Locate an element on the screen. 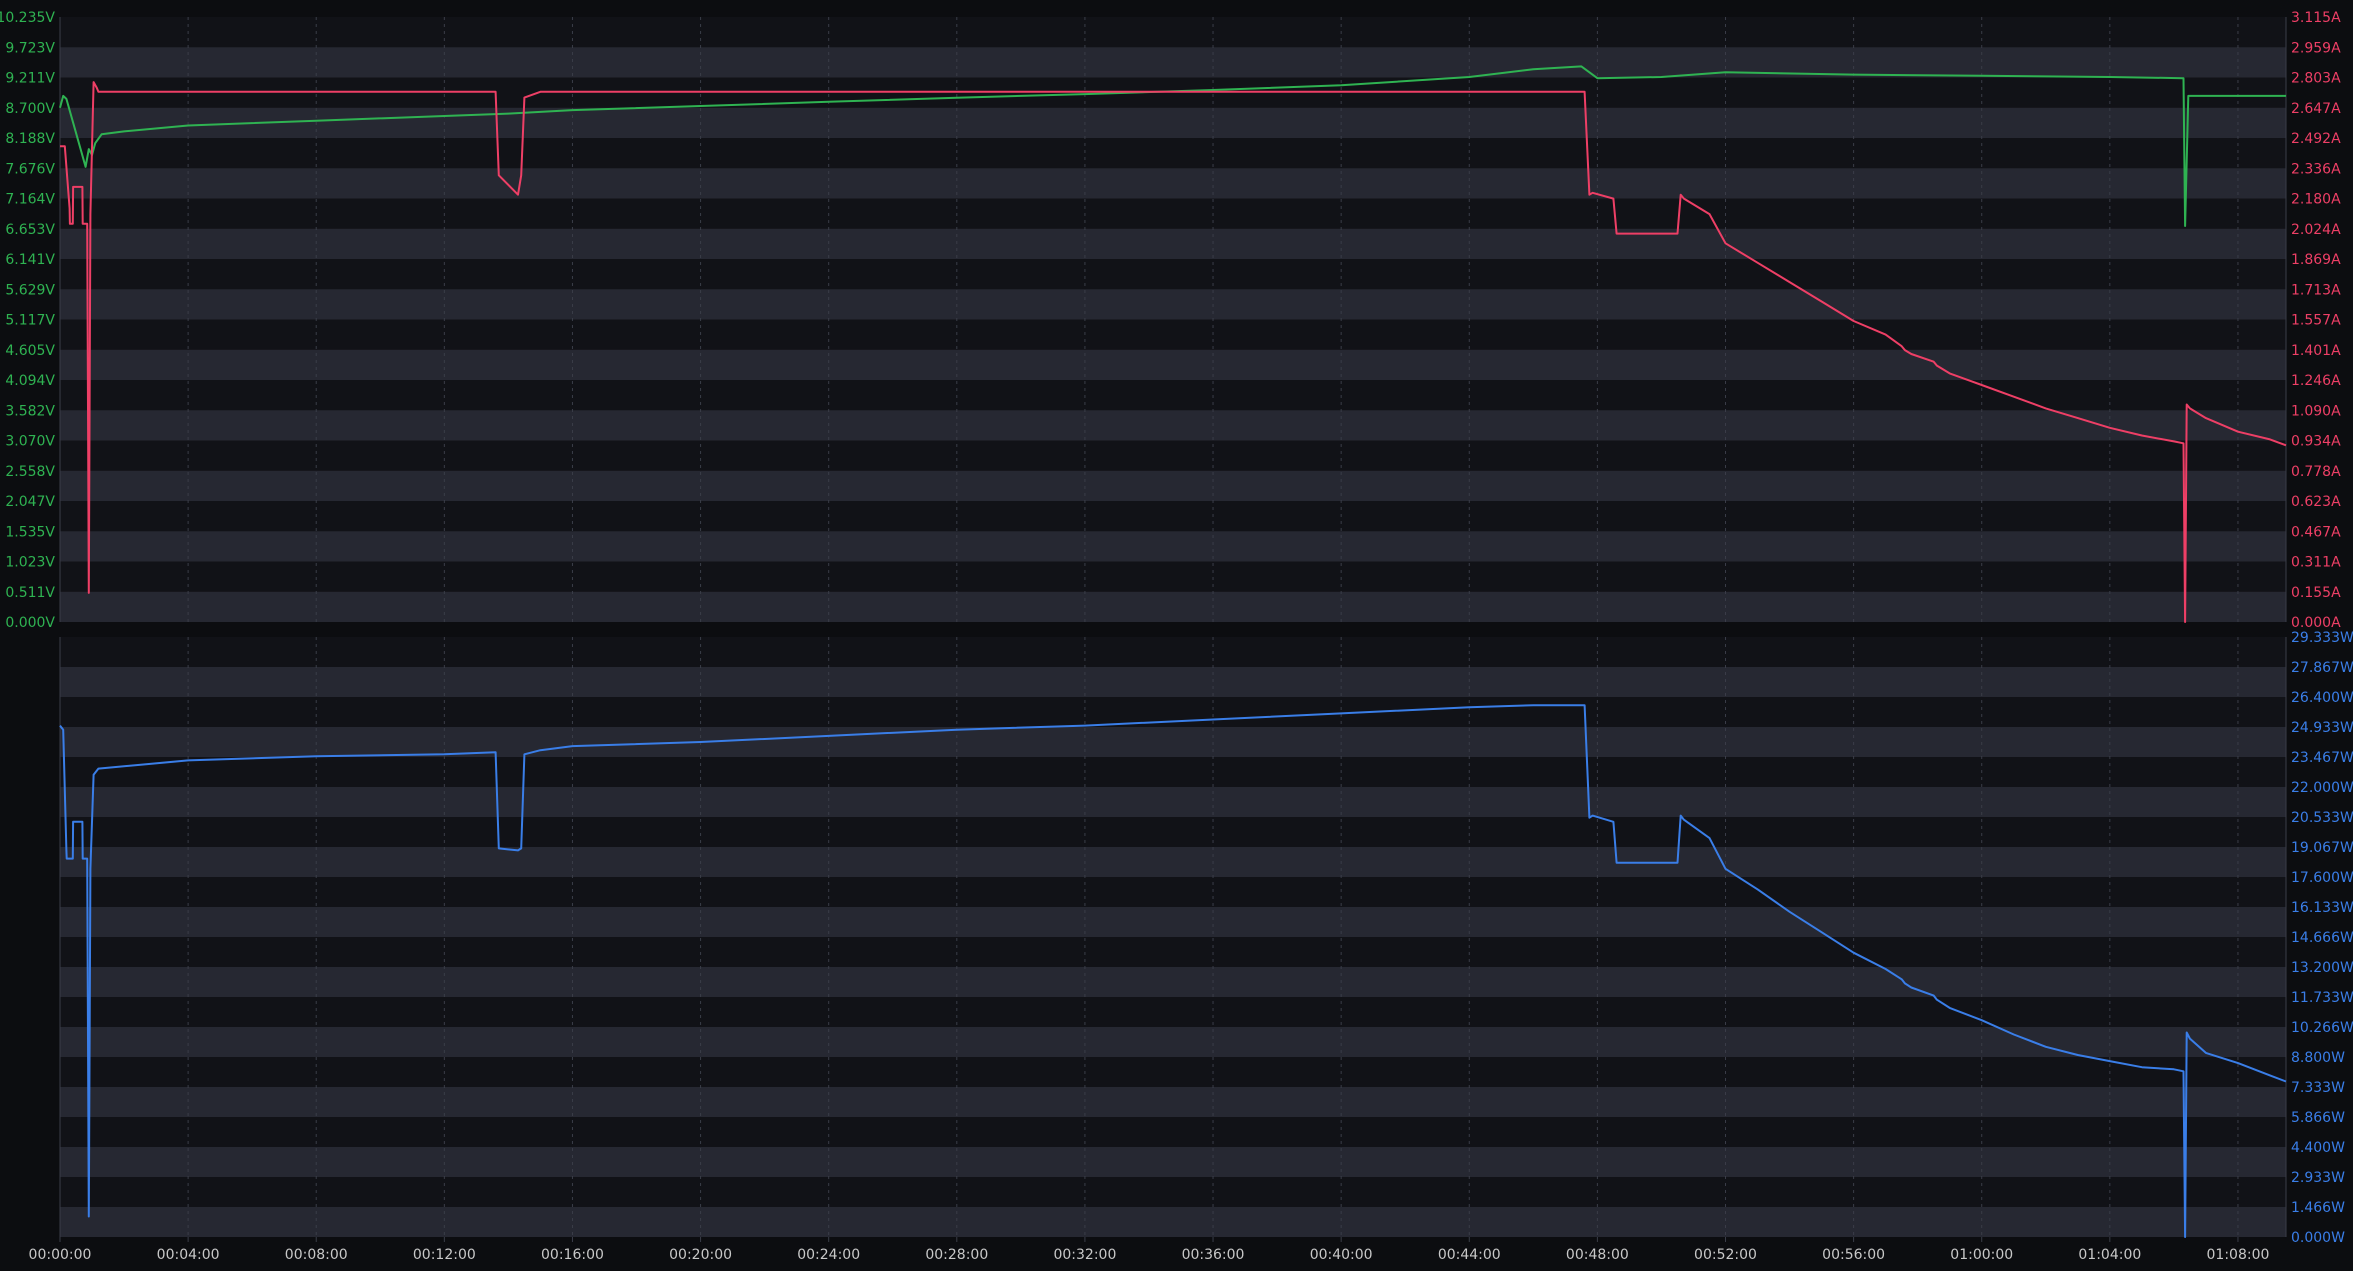 Image resolution: width=2353 pixels, height=1271 pixels. current-axis-tick-label: 1.090A is located at coordinates (2316, 411).